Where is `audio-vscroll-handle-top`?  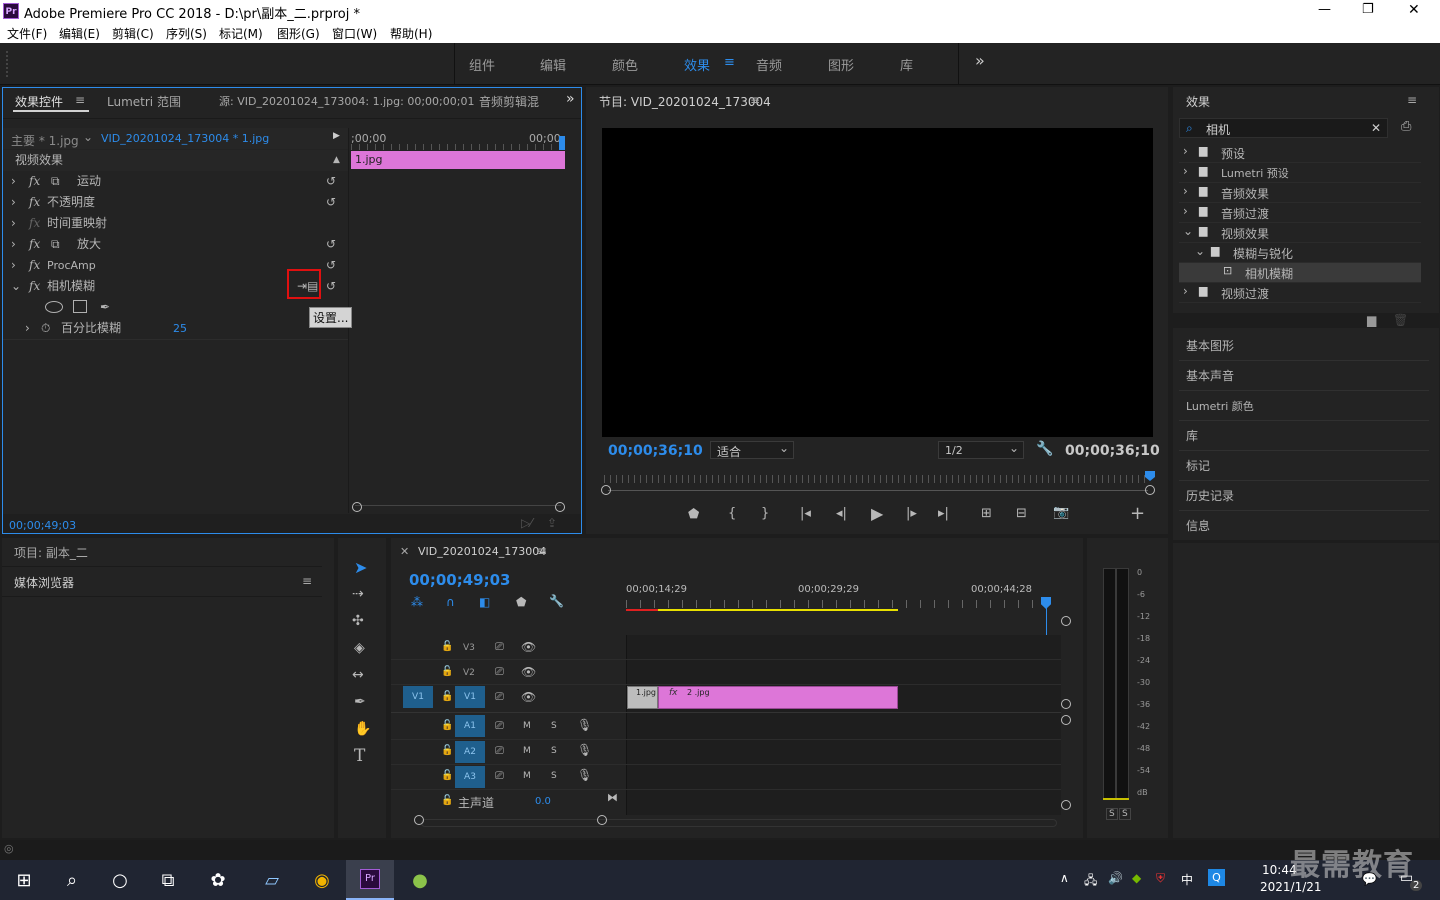
audio-vscroll-handle-top is located at coordinates (1066, 720).